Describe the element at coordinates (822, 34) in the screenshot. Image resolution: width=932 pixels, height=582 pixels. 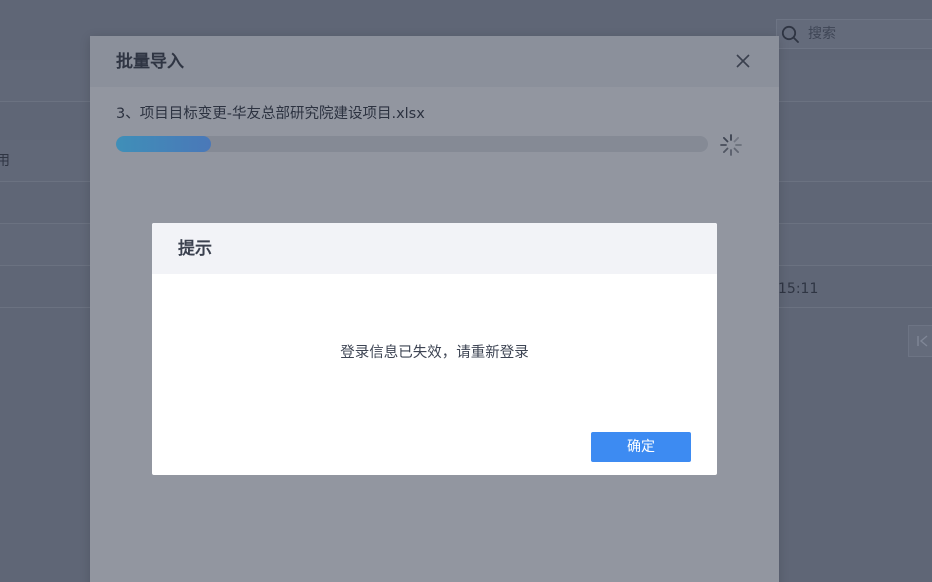
I see `search-placeholder: 搜索` at that location.